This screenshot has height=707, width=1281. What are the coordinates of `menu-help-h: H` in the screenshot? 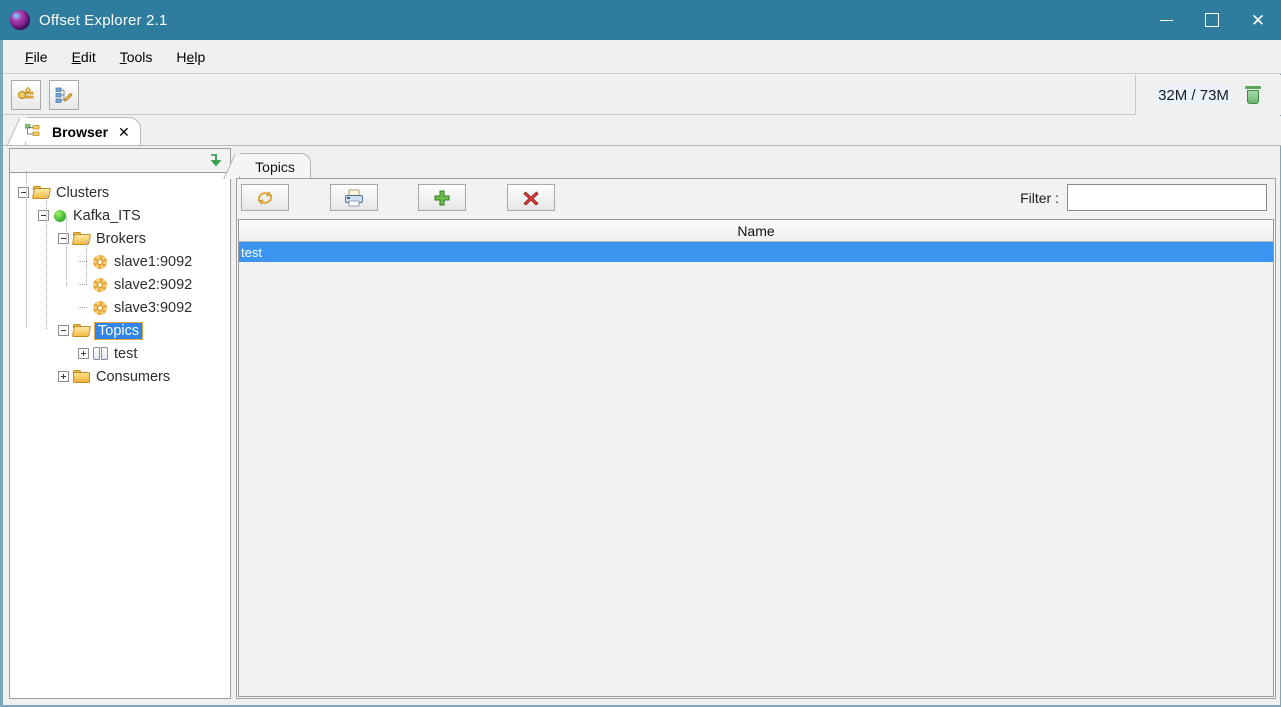 It's located at (181, 56).